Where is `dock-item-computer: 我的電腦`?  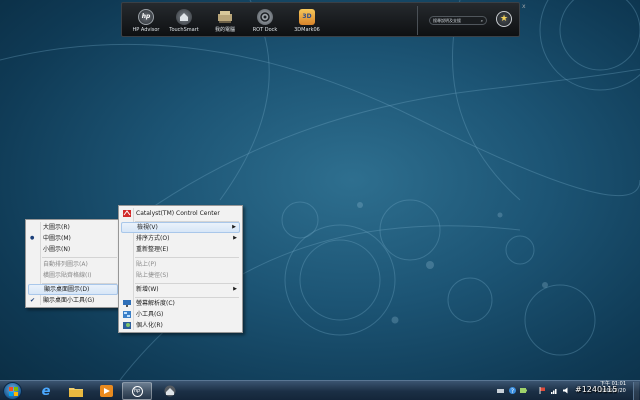 dock-item-computer: 我的電腦 is located at coordinates (225, 22).